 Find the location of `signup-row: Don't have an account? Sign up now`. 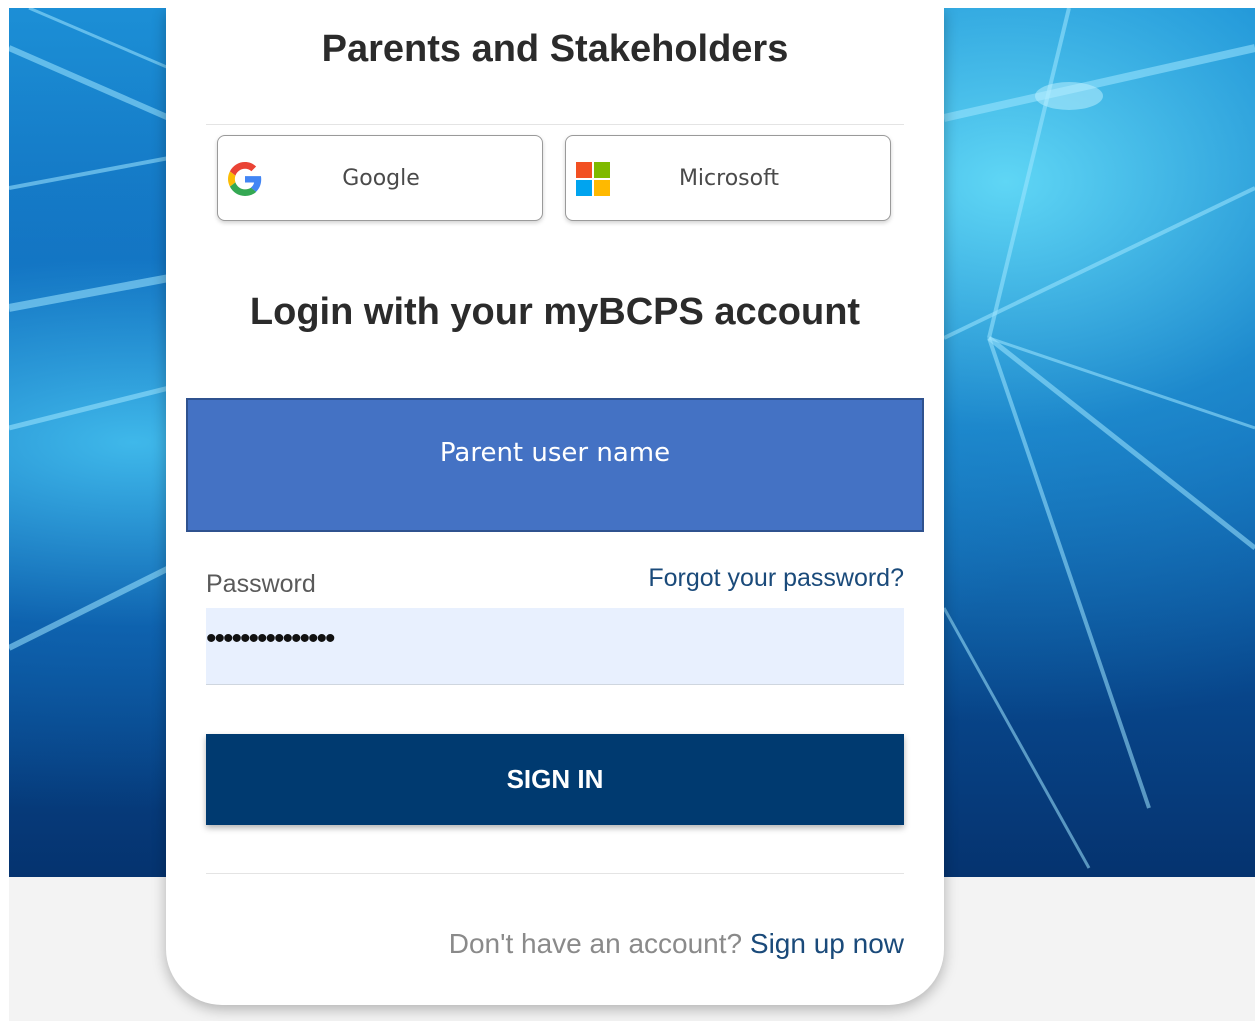

signup-row: Don't have an account? Sign up now is located at coordinates (676, 944).